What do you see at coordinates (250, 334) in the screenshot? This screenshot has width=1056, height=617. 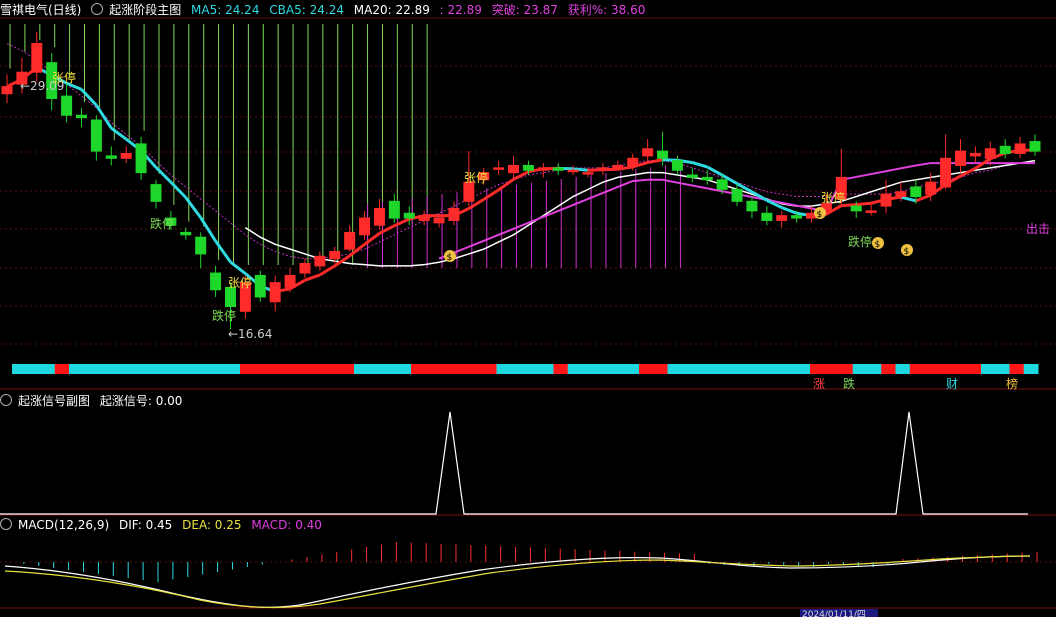 I see `low-price-label: ←16.64` at bounding box center [250, 334].